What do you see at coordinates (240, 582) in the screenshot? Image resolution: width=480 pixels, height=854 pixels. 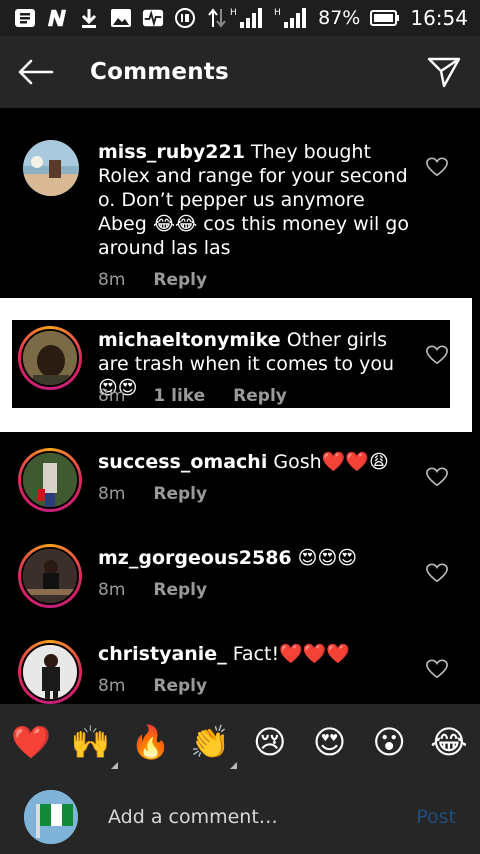 I see `comment-item: mz_gorgeous2586 😍😍😍 8m Reply` at bounding box center [240, 582].